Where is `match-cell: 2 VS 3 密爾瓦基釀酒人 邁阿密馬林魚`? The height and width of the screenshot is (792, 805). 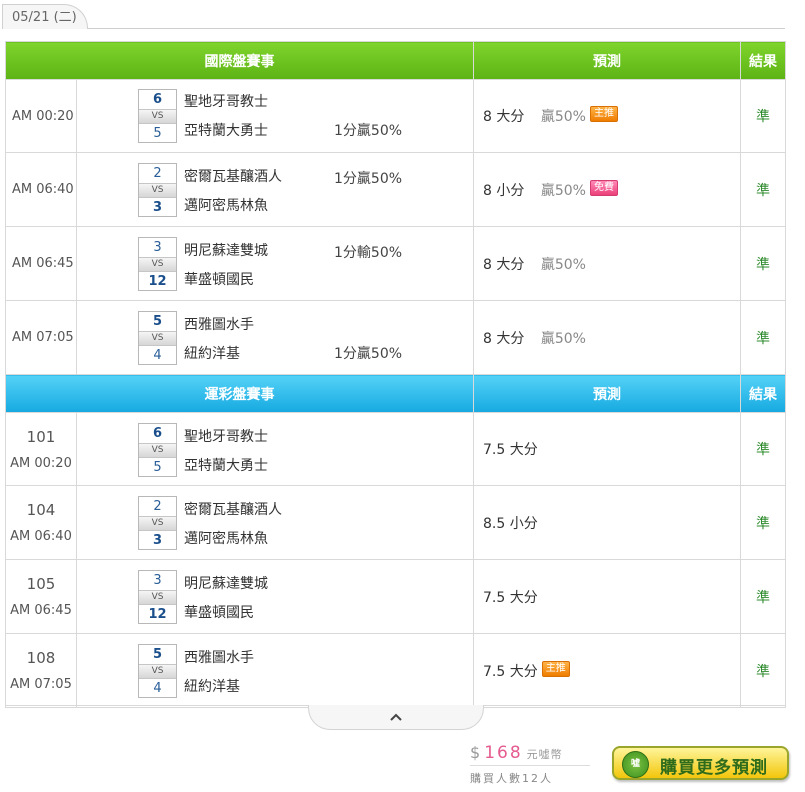 match-cell: 2 VS 3 密爾瓦基釀酒人 邁阿密馬林魚 is located at coordinates (275, 522).